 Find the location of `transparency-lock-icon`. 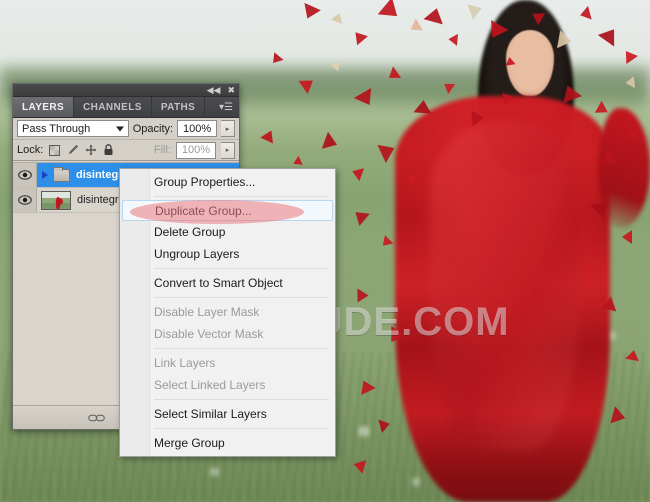

transparency-lock-icon is located at coordinates (54, 150).